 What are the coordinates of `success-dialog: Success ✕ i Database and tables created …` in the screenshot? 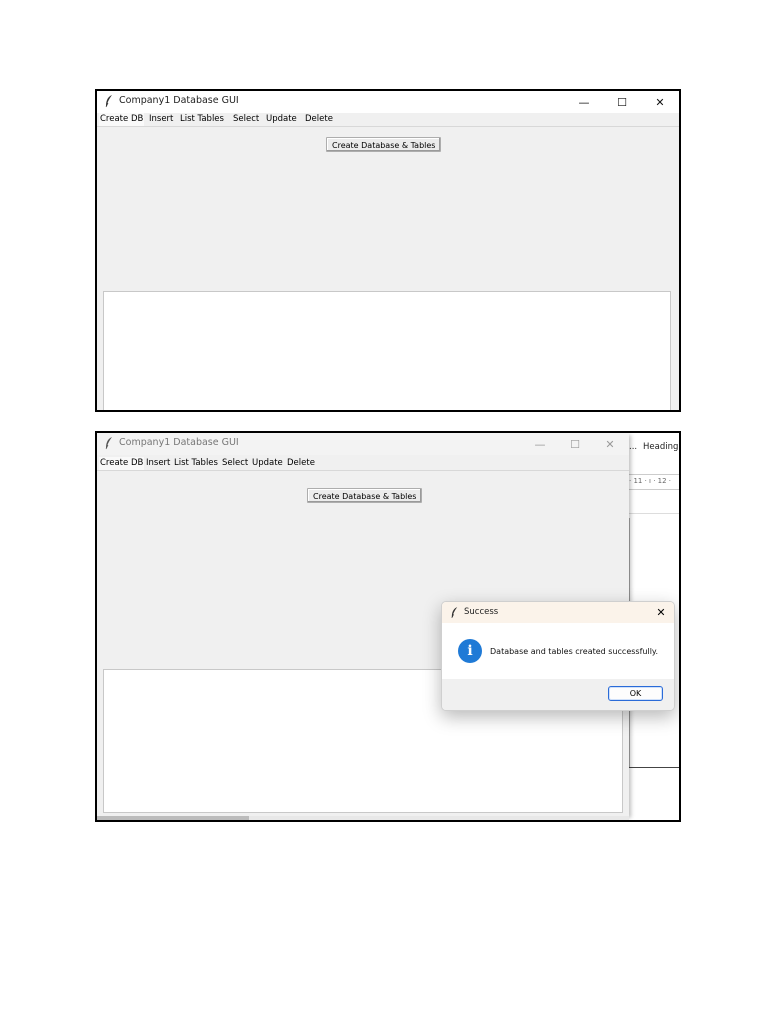 It's located at (558, 656).